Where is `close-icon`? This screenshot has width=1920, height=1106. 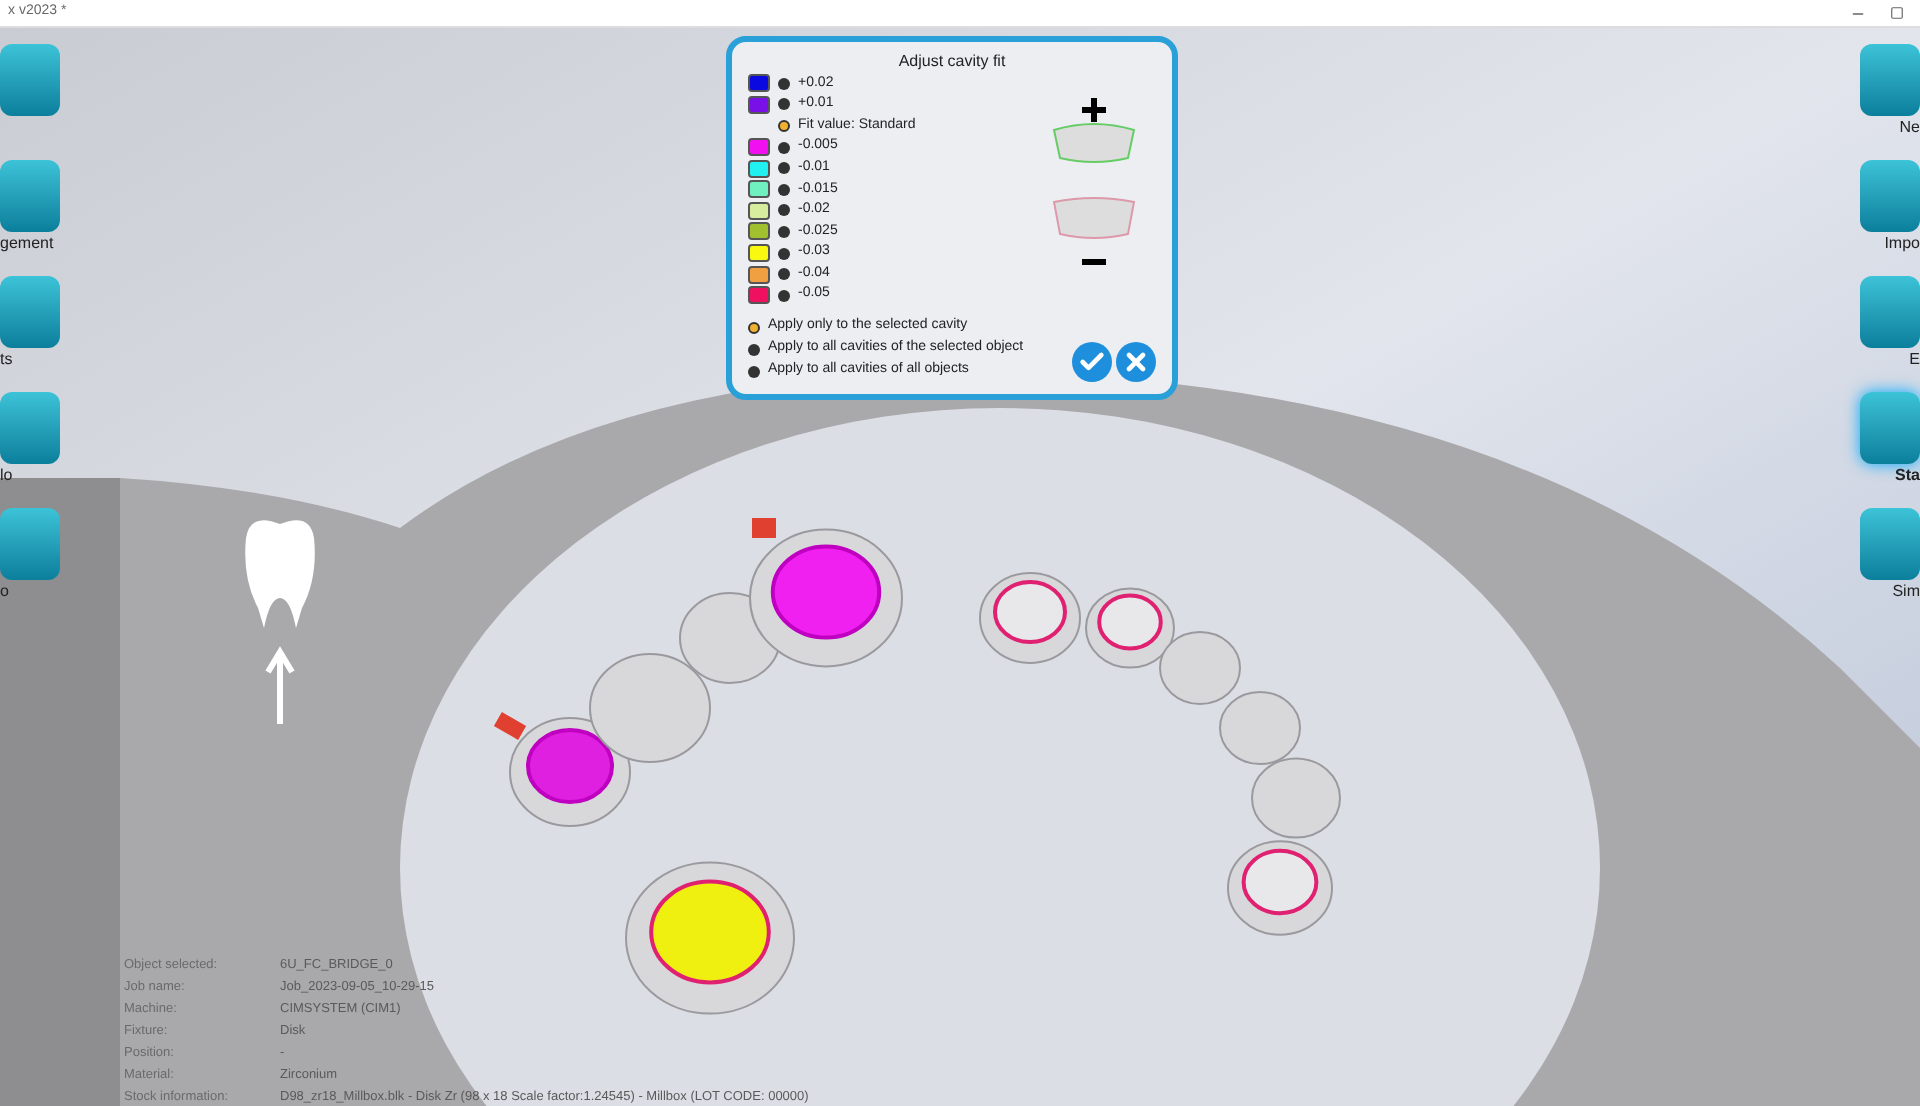 close-icon is located at coordinates (1136, 361).